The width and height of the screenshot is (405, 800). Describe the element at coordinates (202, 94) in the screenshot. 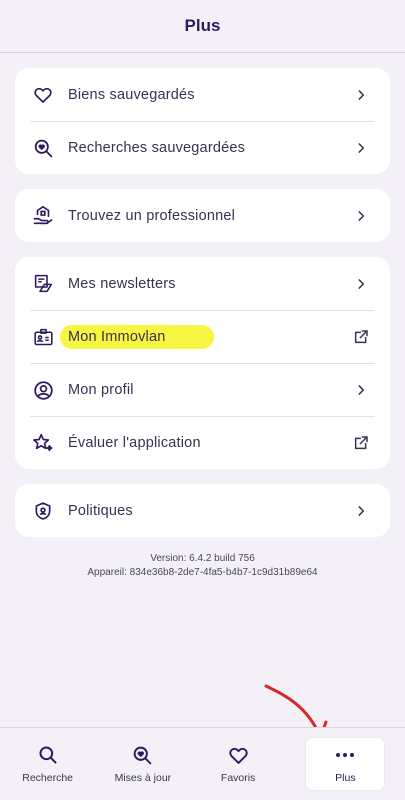

I see `menu-item-biens-sauvegardes: Biens sauvegardés` at that location.